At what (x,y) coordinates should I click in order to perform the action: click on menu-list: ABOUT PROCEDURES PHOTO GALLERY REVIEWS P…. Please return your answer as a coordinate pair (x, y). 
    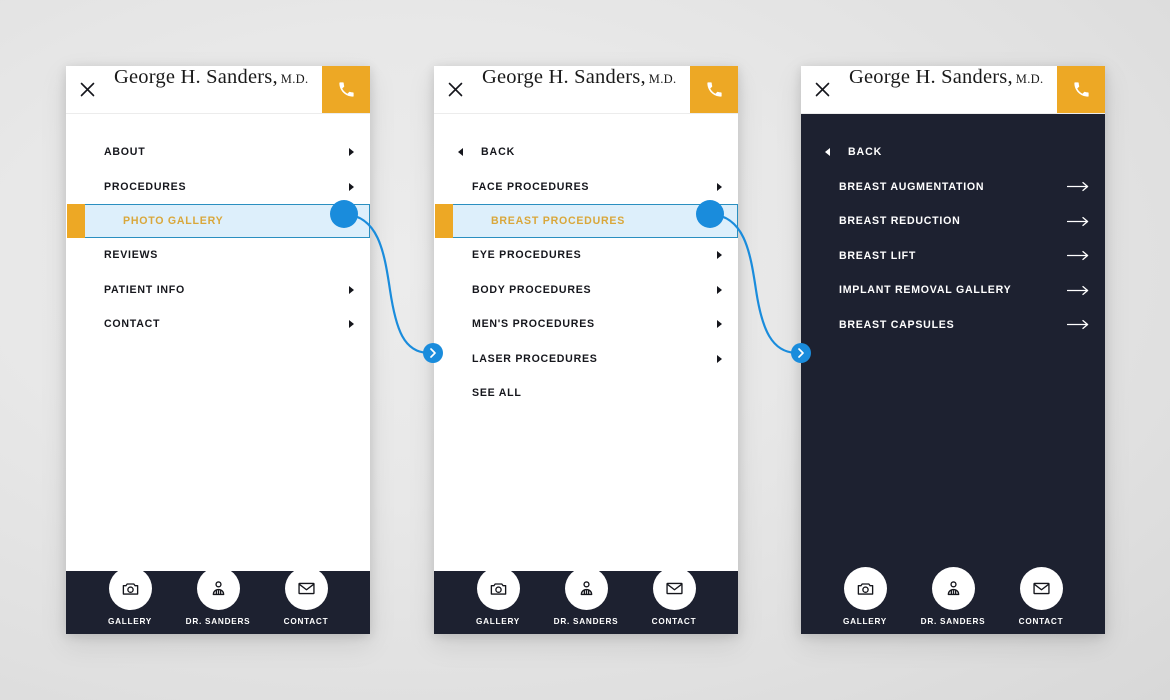
    Looking at the image, I should click on (218, 228).